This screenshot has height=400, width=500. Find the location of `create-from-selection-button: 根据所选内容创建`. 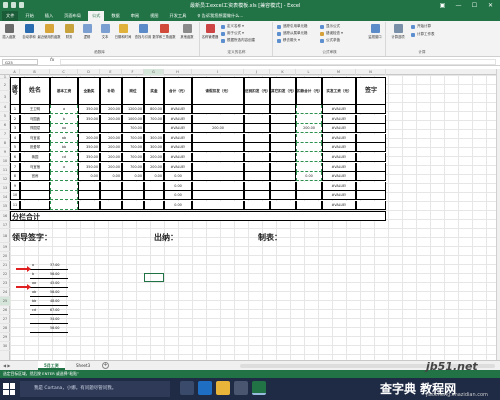

create-from-selection-button: 根据所选内容创建 is located at coordinates (238, 40).